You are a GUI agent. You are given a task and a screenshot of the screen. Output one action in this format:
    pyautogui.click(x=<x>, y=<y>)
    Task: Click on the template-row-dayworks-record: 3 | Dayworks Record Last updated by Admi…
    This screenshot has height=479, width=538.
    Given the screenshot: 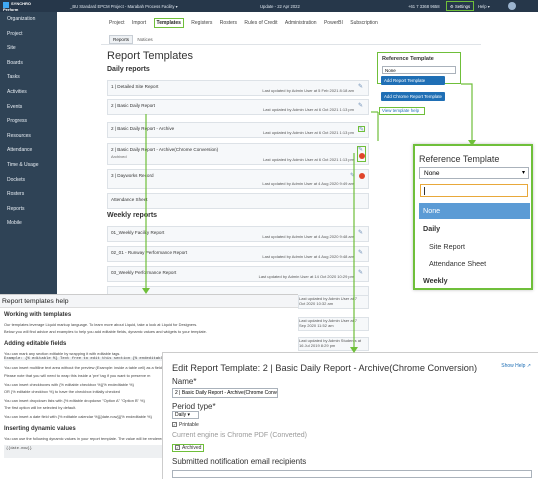 What is the action you would take?
    pyautogui.click(x=238, y=179)
    